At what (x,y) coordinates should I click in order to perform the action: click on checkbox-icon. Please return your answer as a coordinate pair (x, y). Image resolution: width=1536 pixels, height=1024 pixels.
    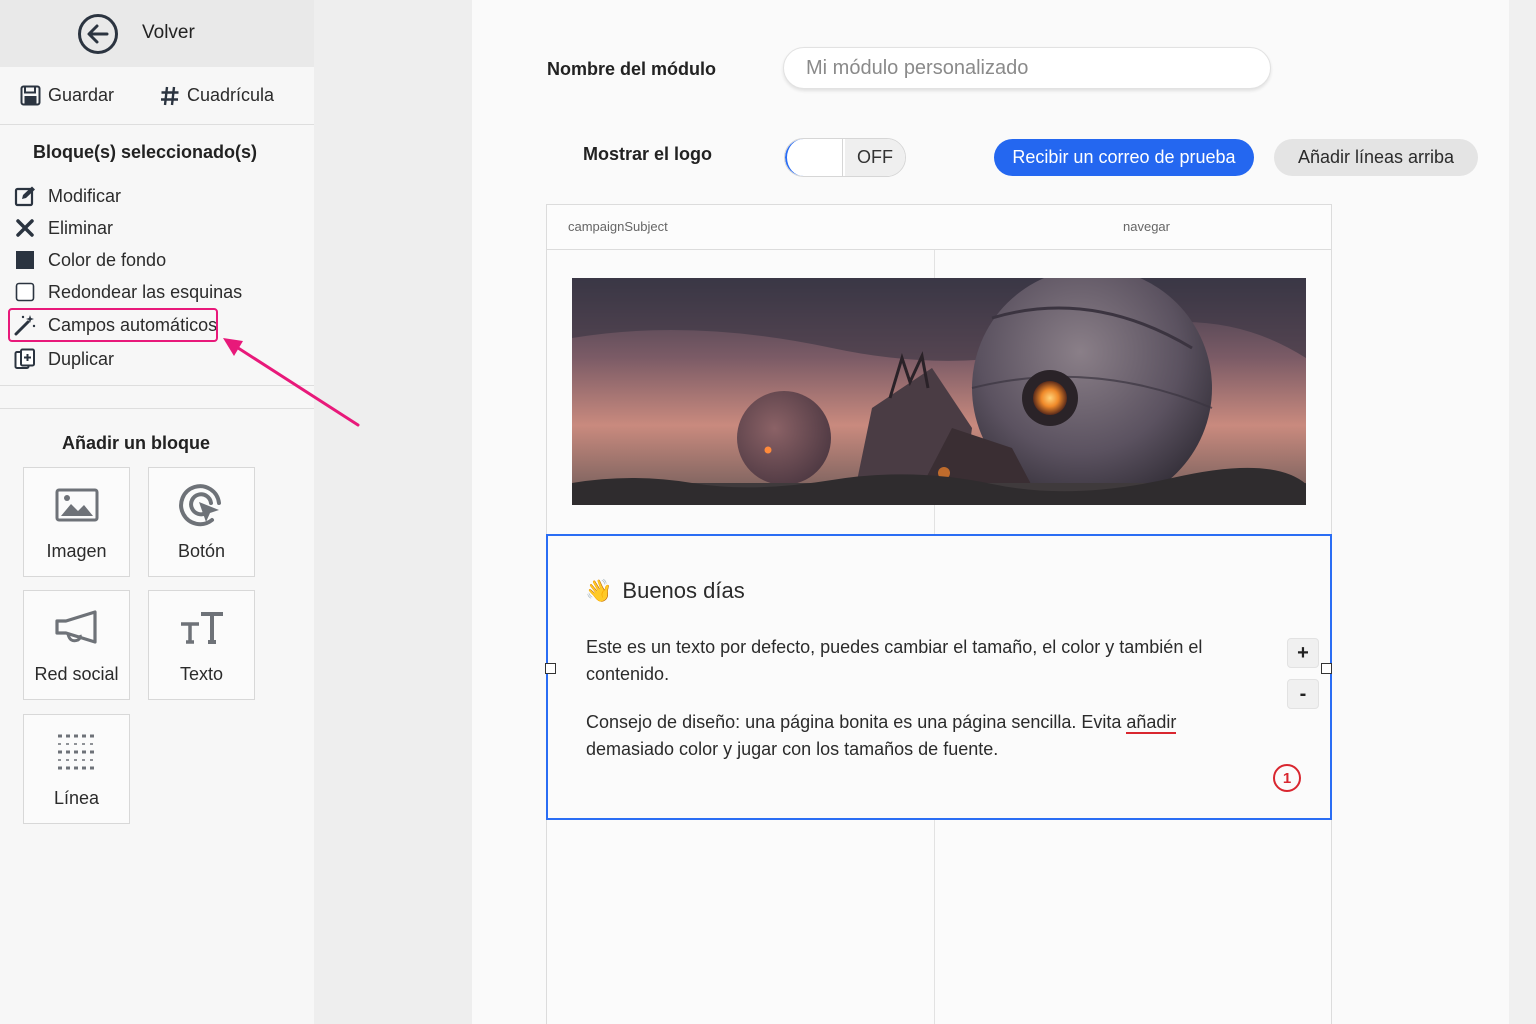
    Looking at the image, I should click on (25, 292).